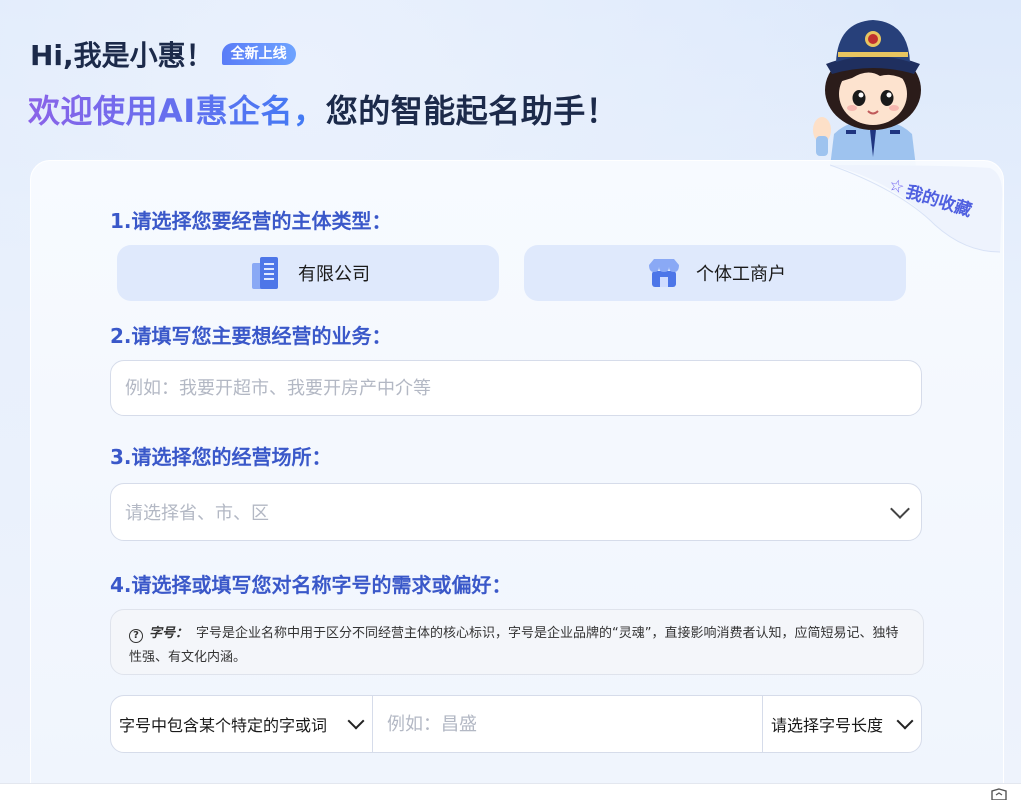 Image resolution: width=1021 pixels, height=800 pixels. I want to click on preference-mode-select: 字号中包含某个特定的字或词, so click(242, 724).